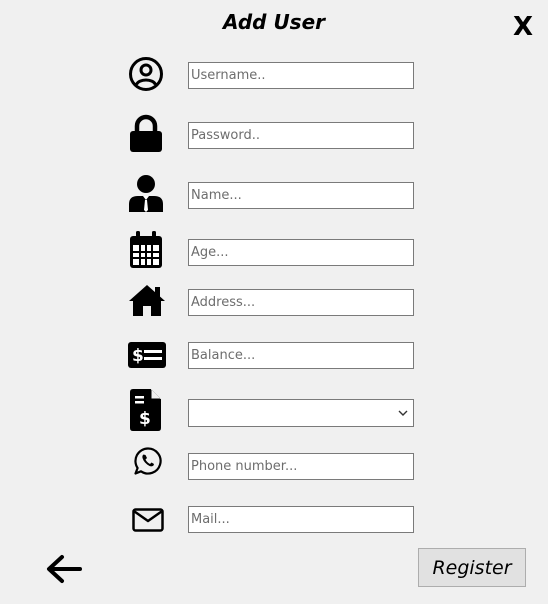 This screenshot has height=604, width=548. Describe the element at coordinates (301, 75) in the screenshot. I see `username-input` at that location.